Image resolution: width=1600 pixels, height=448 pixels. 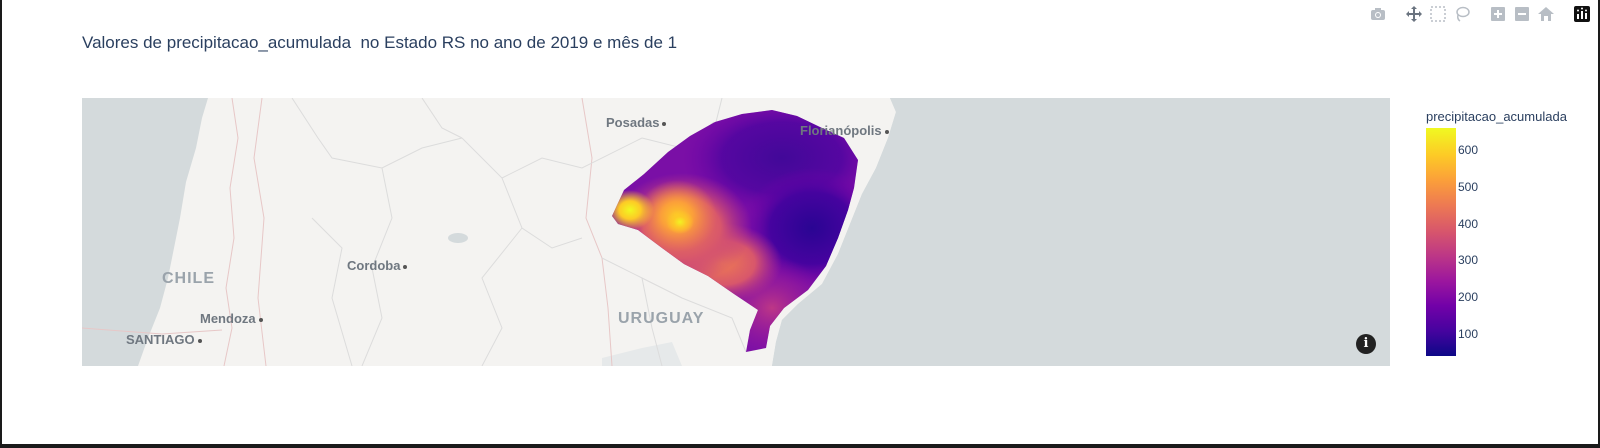 I want to click on reset-view-icon, so click(x=1546, y=14).